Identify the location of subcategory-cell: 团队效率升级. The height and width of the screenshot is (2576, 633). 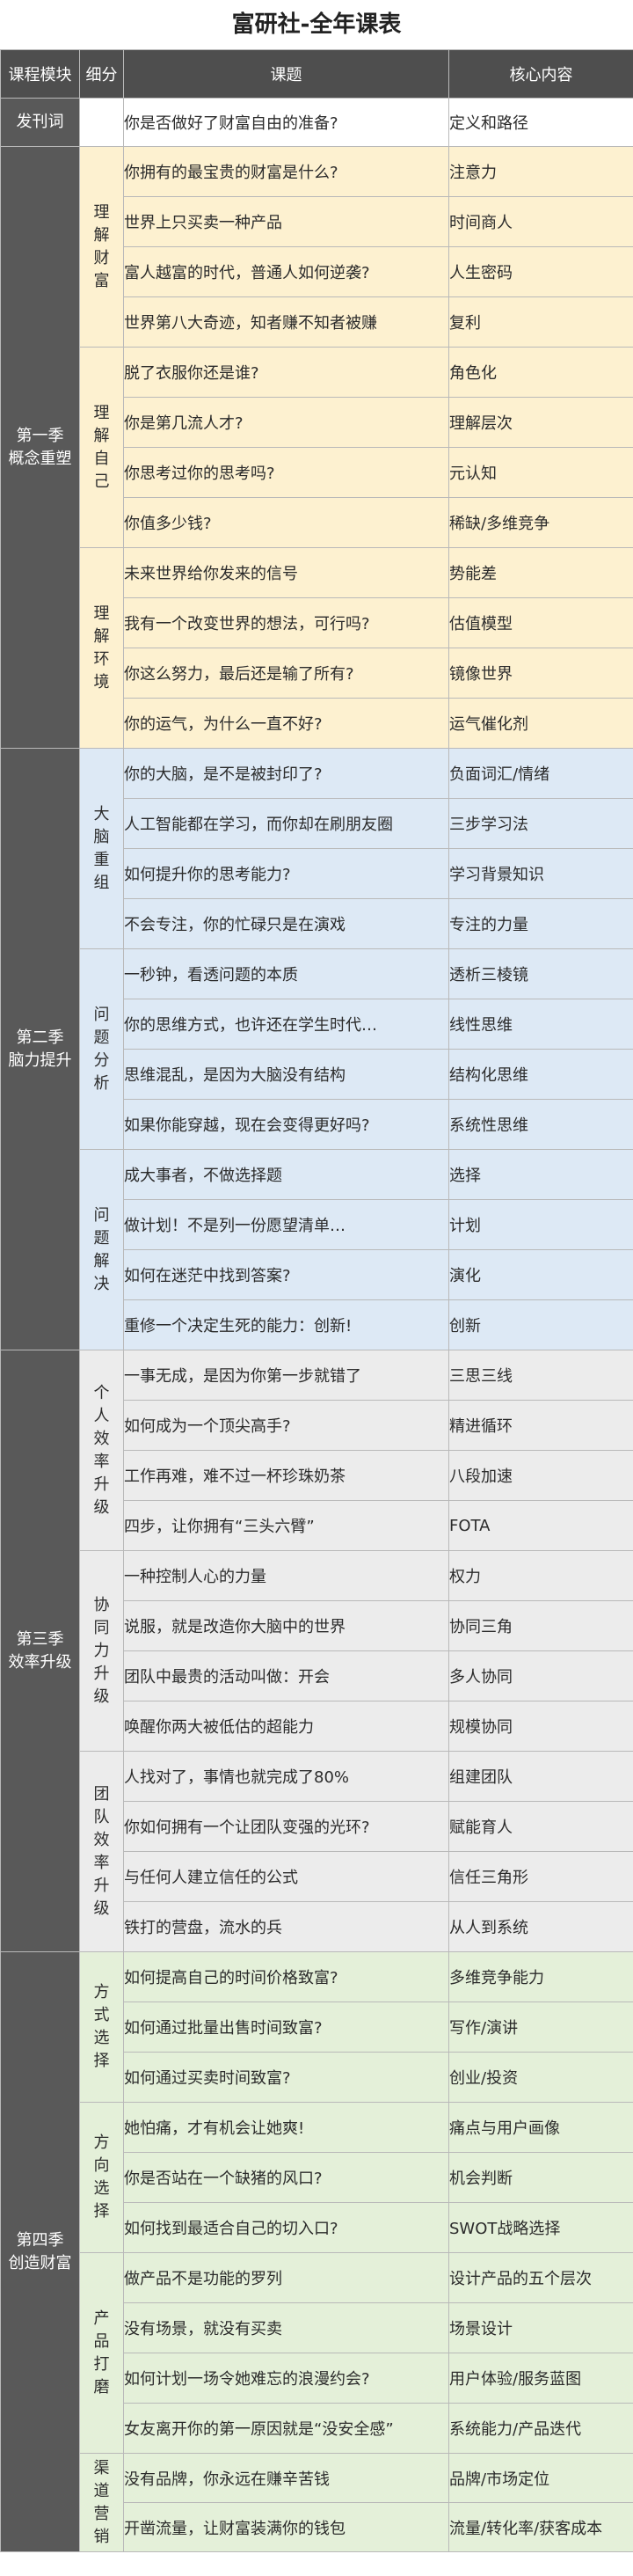
(101, 1851).